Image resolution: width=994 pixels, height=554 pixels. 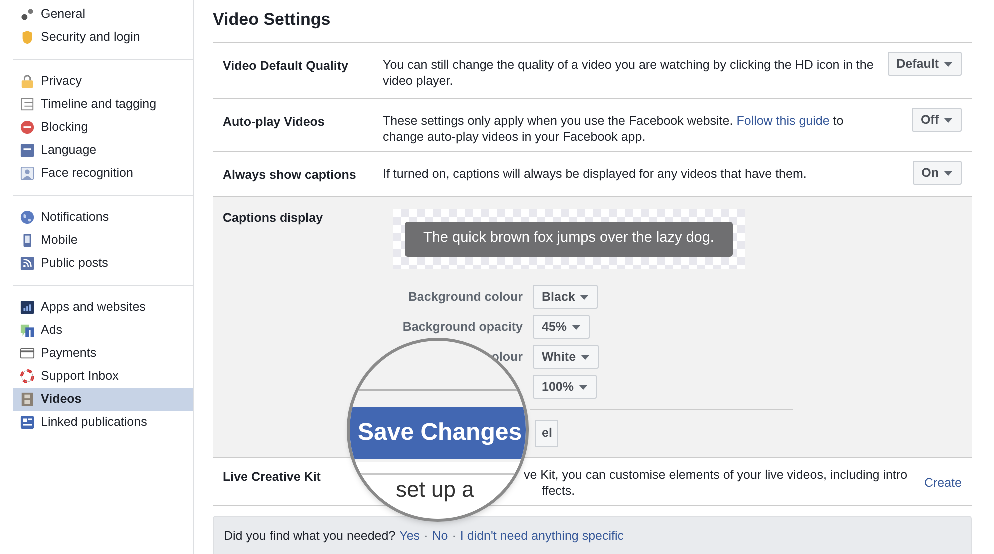 What do you see at coordinates (937, 173) in the screenshot?
I see `dropdown-button: On` at bounding box center [937, 173].